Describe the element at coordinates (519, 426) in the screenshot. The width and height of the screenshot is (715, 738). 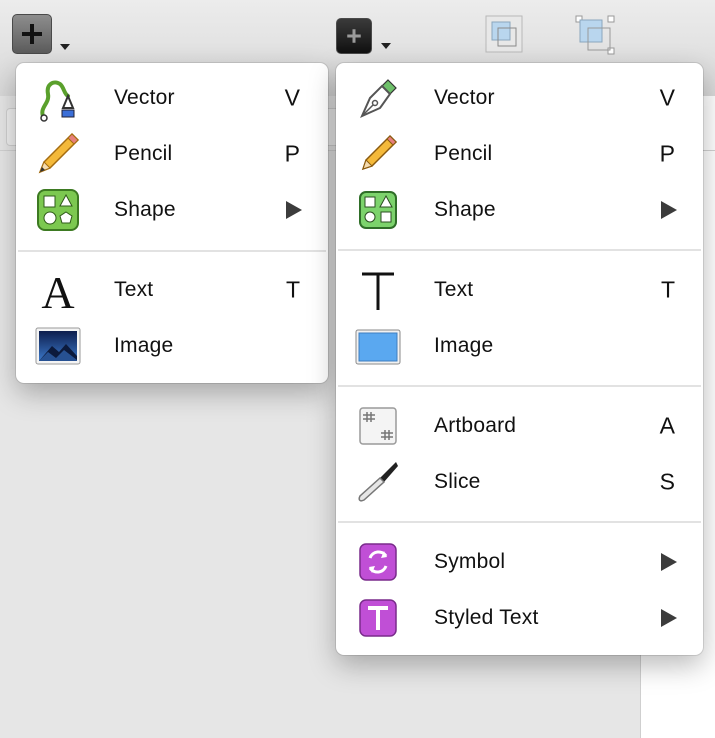
I see `menu-item-artboard: Artboard A` at that location.